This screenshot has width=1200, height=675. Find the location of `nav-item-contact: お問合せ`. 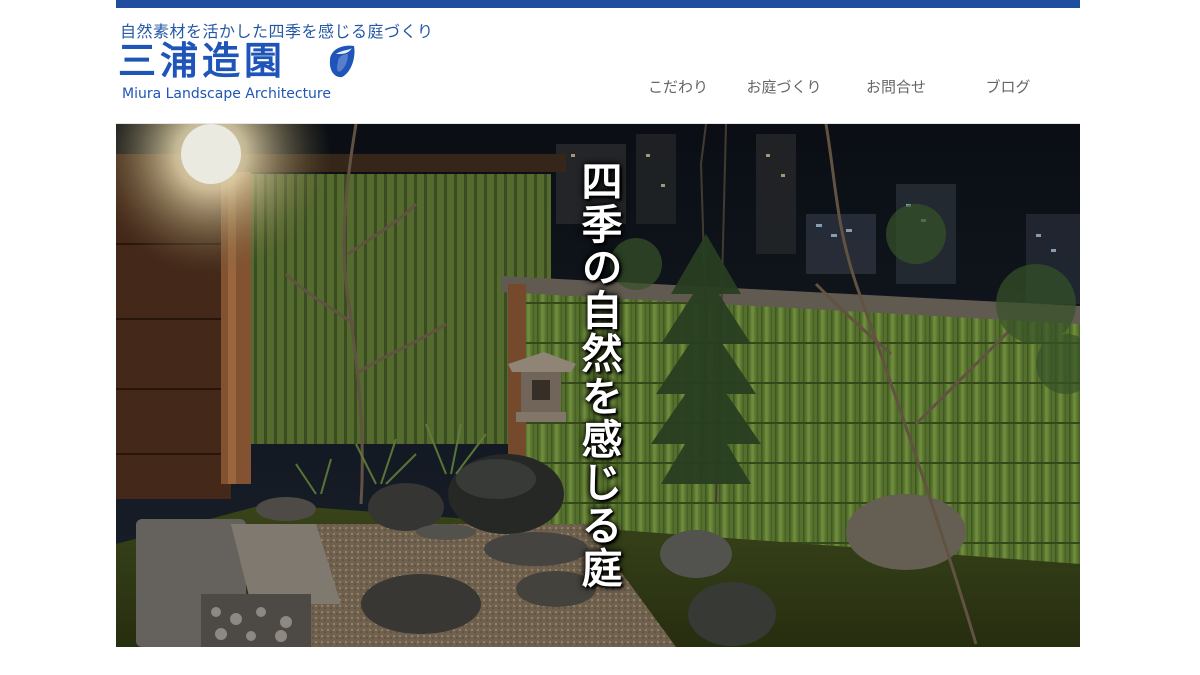

nav-item-contact: お問合せ is located at coordinates (896, 86).